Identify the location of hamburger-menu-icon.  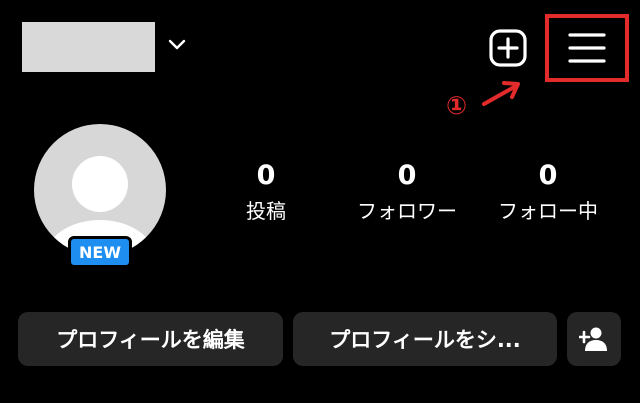
(587, 48).